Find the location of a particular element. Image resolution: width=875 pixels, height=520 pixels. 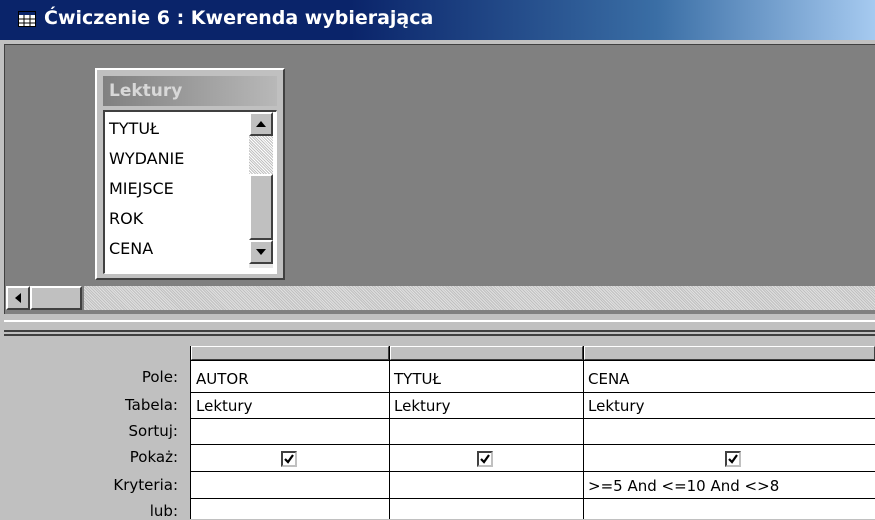

hscroll-thumb is located at coordinates (56, 298).